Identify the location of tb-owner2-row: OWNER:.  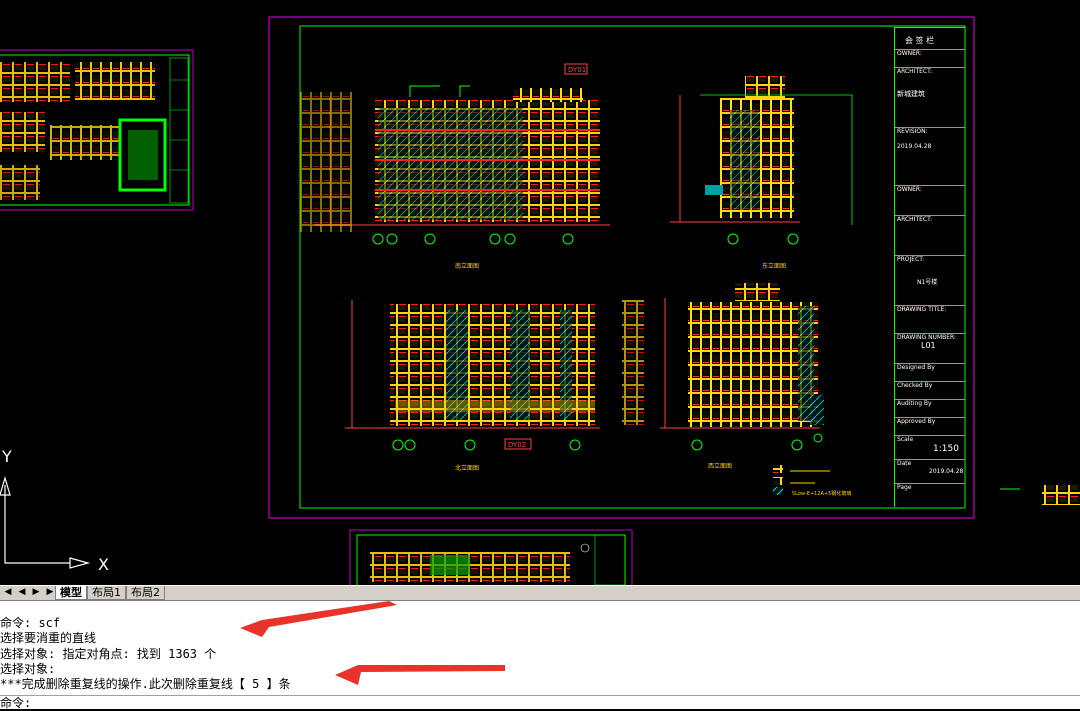
(930, 200).